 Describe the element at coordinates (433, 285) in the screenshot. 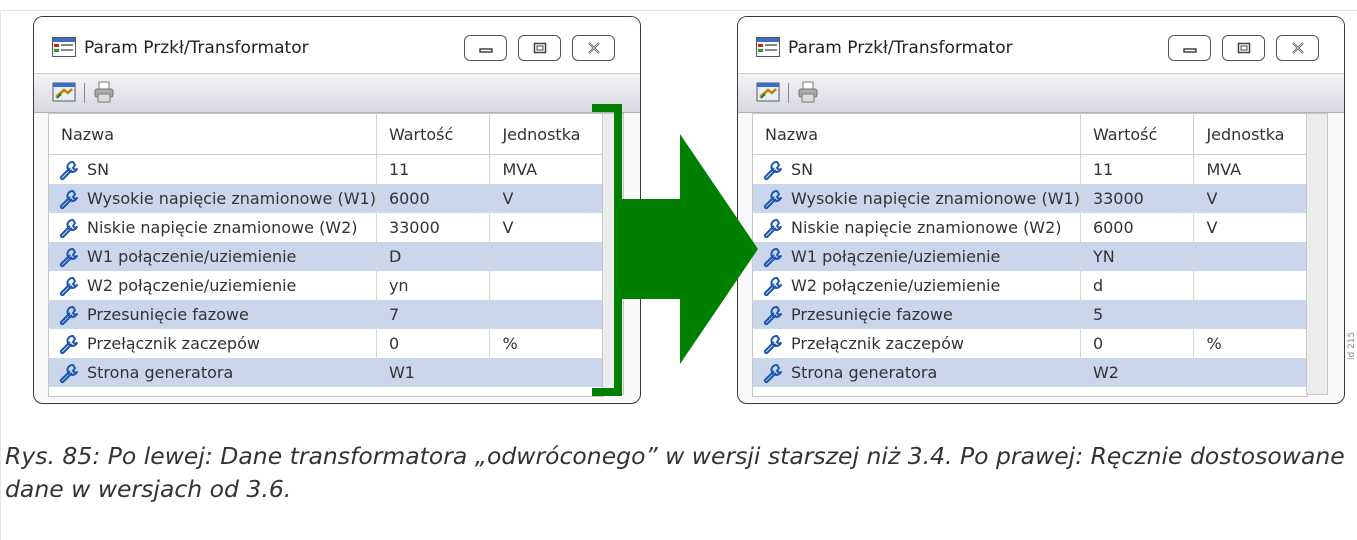

I see `param-value-cell: yn` at that location.